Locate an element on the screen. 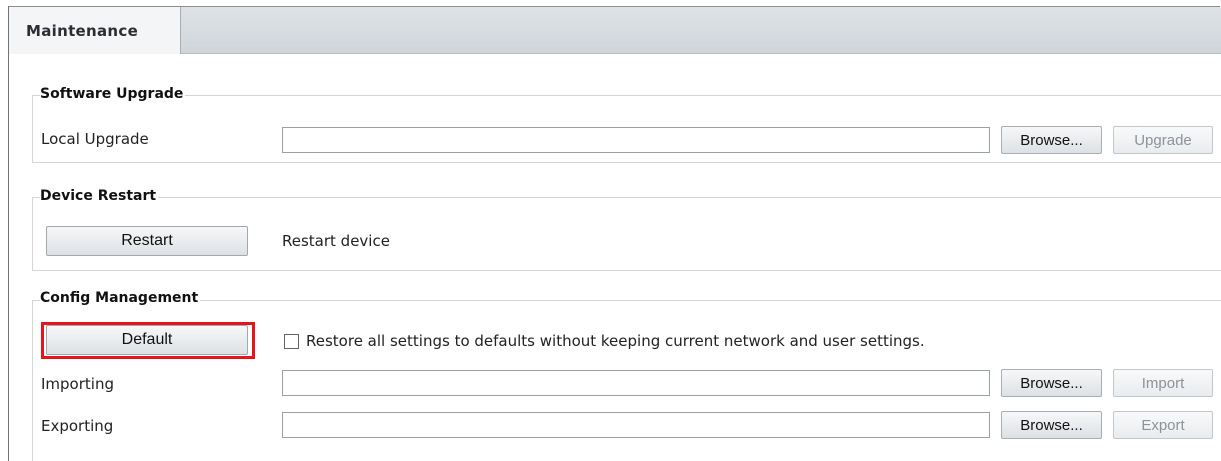 The image size is (1221, 461). restore-defaults-checkbox is located at coordinates (291, 341).